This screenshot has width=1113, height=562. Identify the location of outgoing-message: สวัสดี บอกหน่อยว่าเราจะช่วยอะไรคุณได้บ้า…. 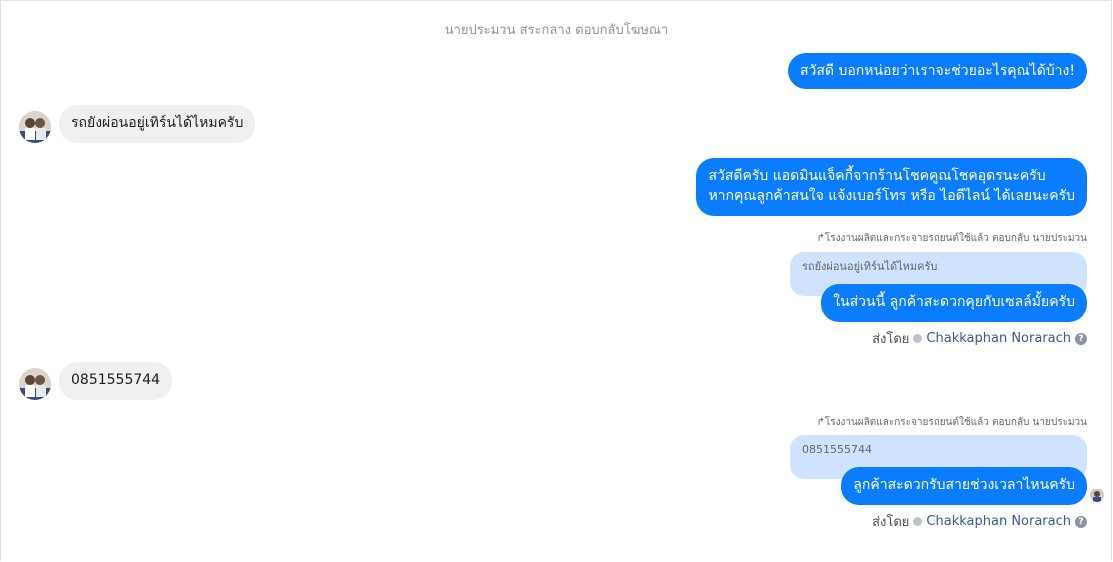
(937, 71).